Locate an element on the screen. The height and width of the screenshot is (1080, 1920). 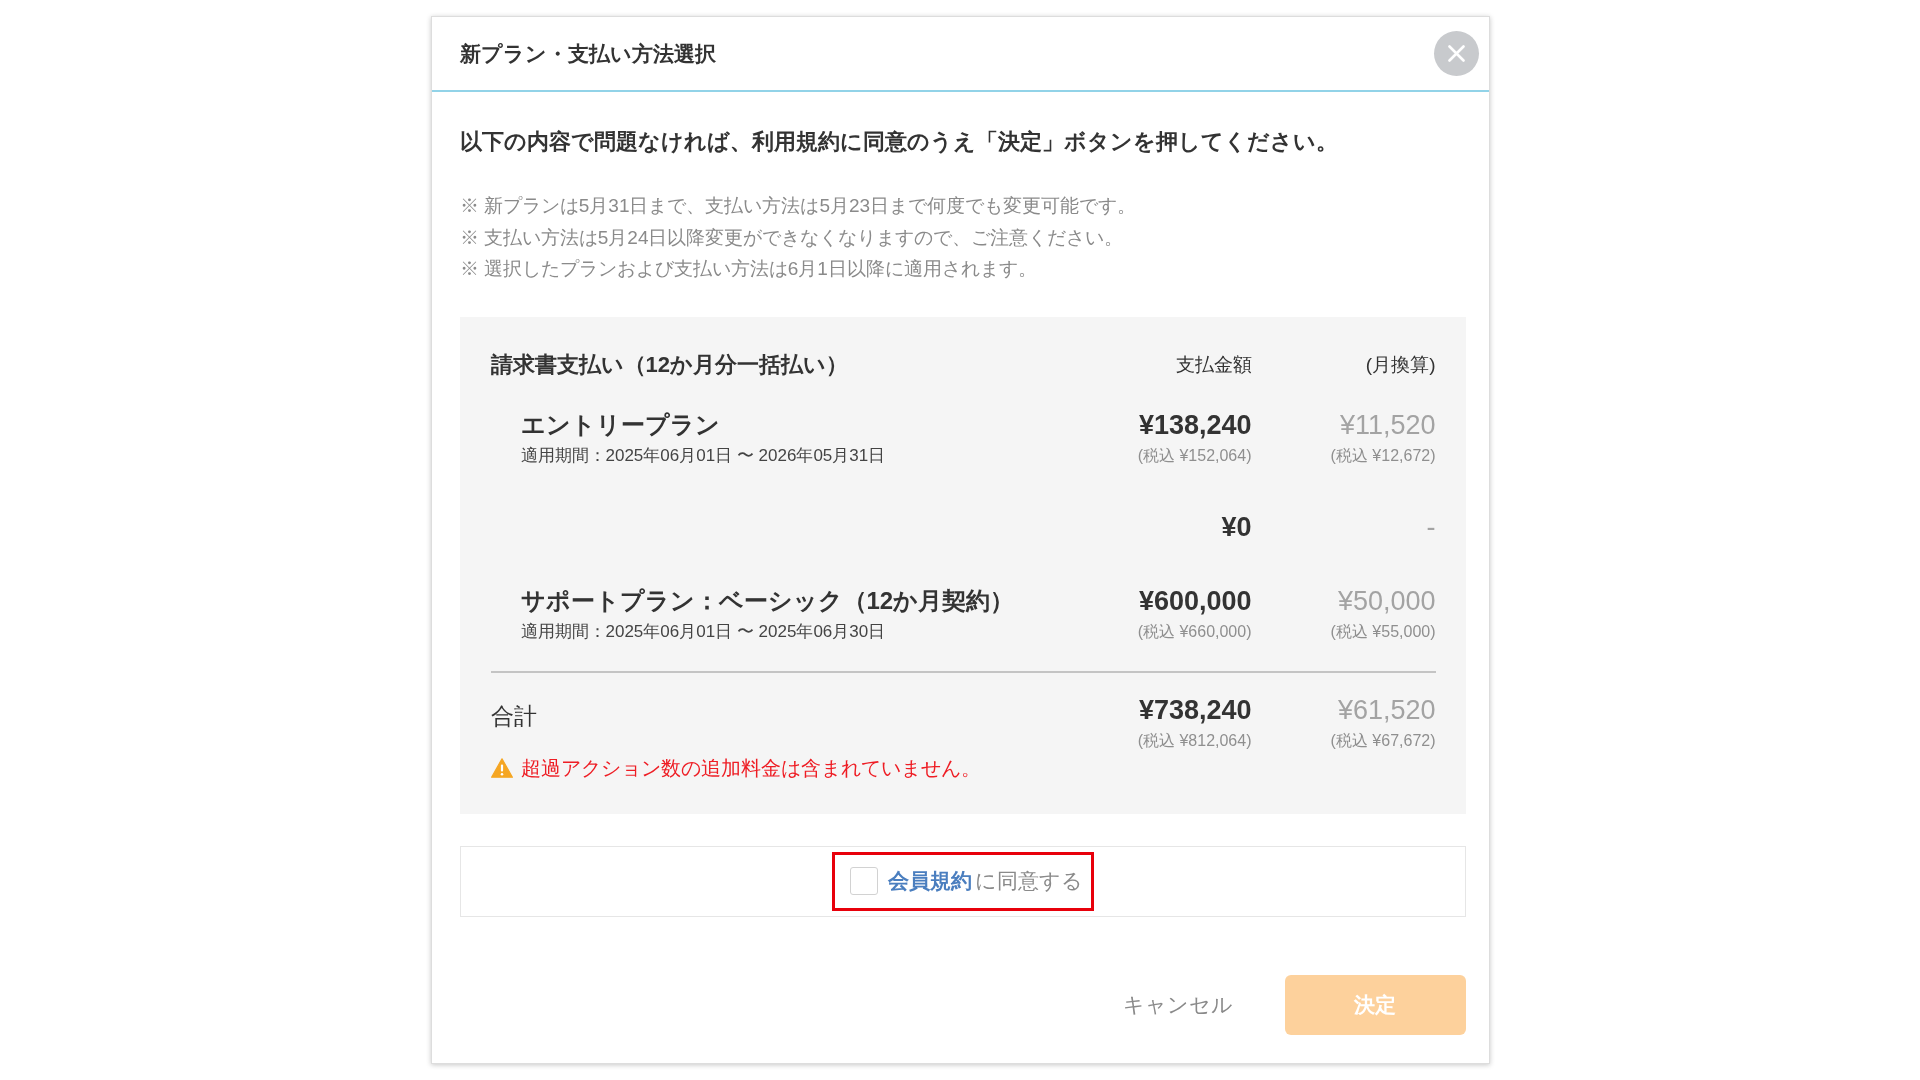
instruction-text: 以下の内容で問題なければ、利用規約に同意のうえ「決定」ボタンを押してください。 is located at coordinates (899, 142).